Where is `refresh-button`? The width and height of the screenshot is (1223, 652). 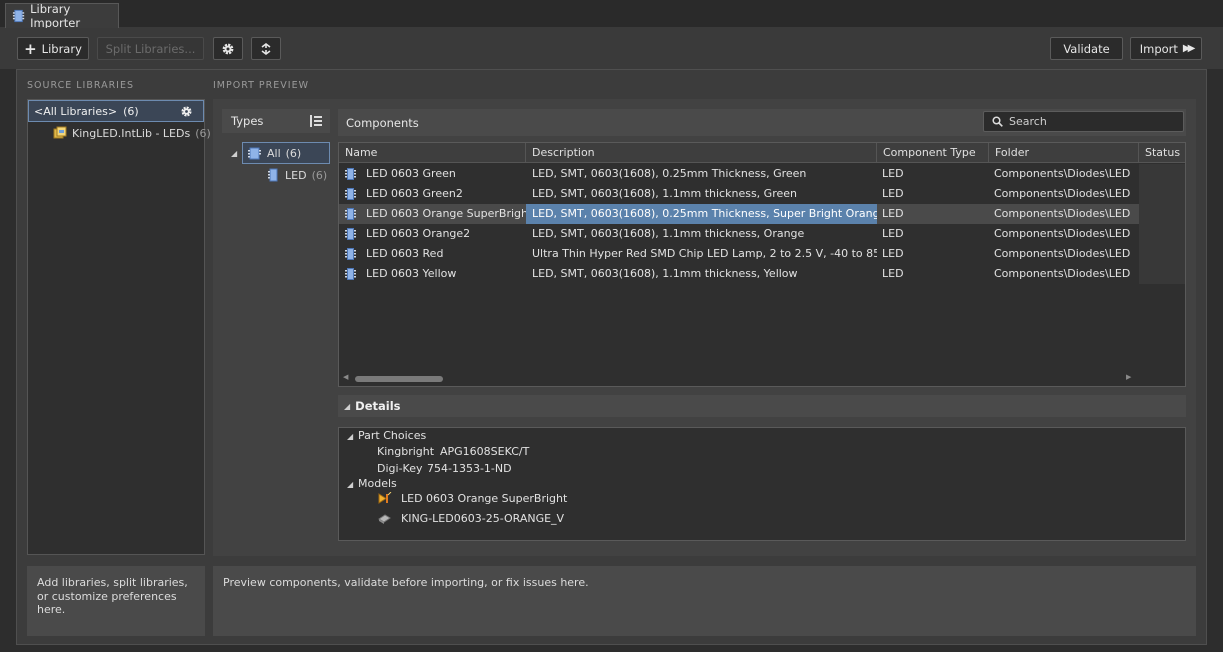
refresh-button is located at coordinates (266, 48).